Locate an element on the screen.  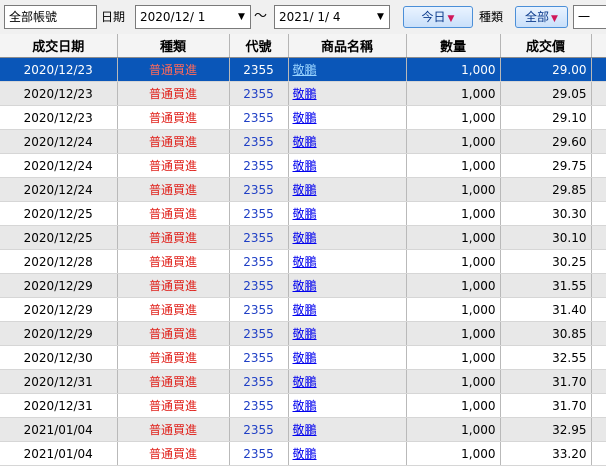
cell-date: 2020/12/30 is located at coordinates (59, 357).